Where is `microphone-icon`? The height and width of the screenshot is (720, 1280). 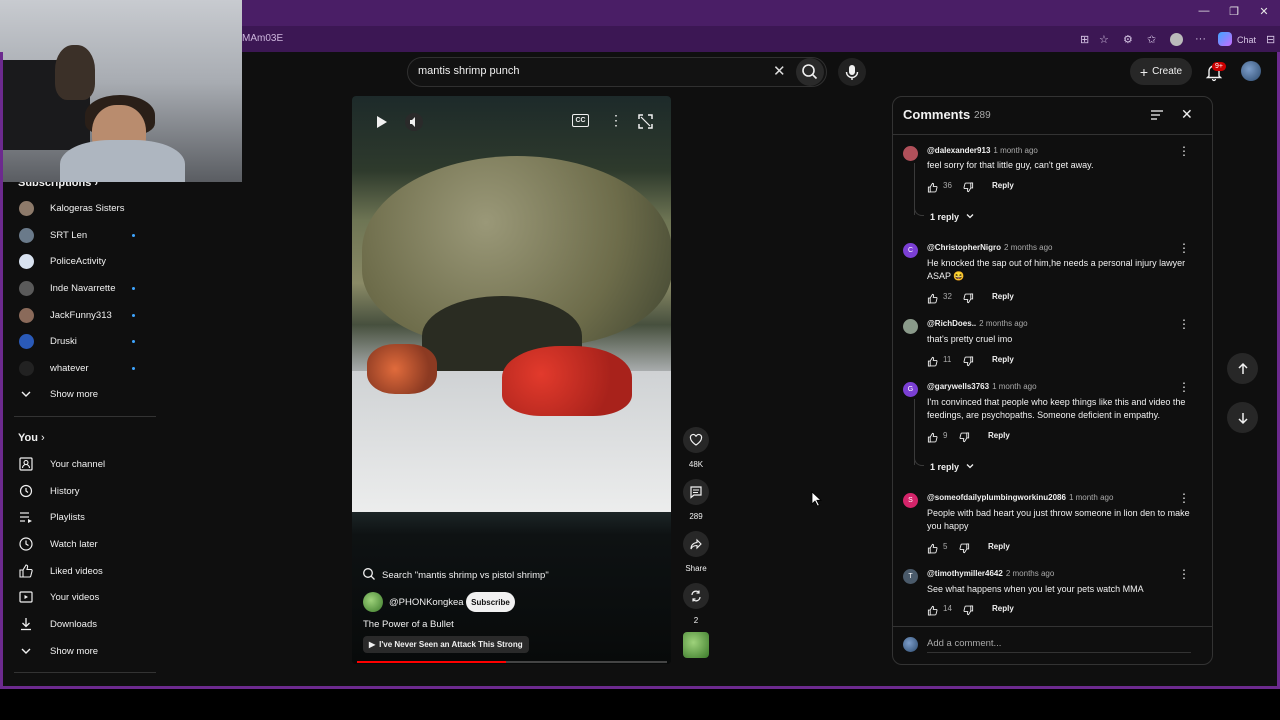
microphone-icon is located at coordinates (852, 72).